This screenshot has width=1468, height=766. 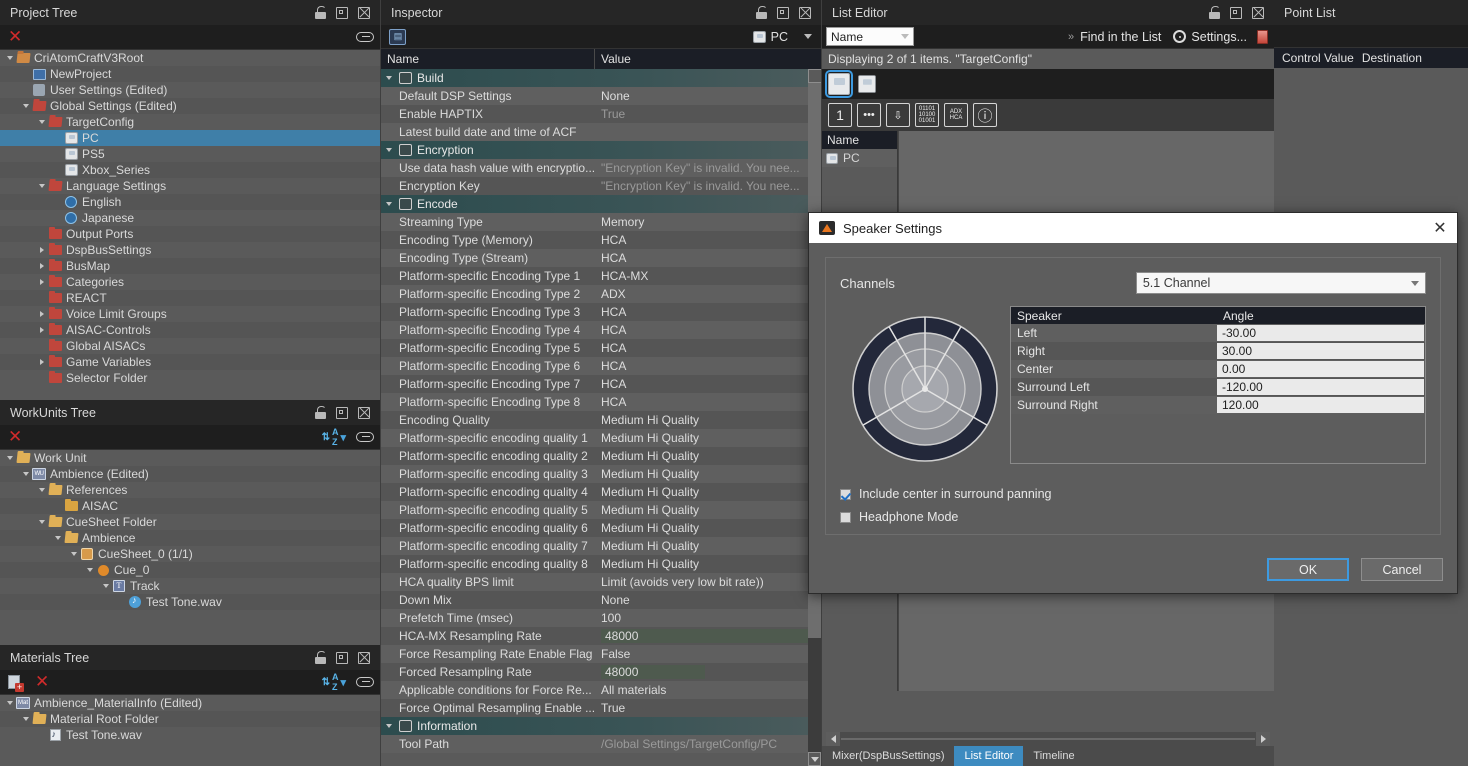 What do you see at coordinates (334, 437) in the screenshot?
I see `sort-icon: ⇅ A Z ▾` at bounding box center [334, 437].